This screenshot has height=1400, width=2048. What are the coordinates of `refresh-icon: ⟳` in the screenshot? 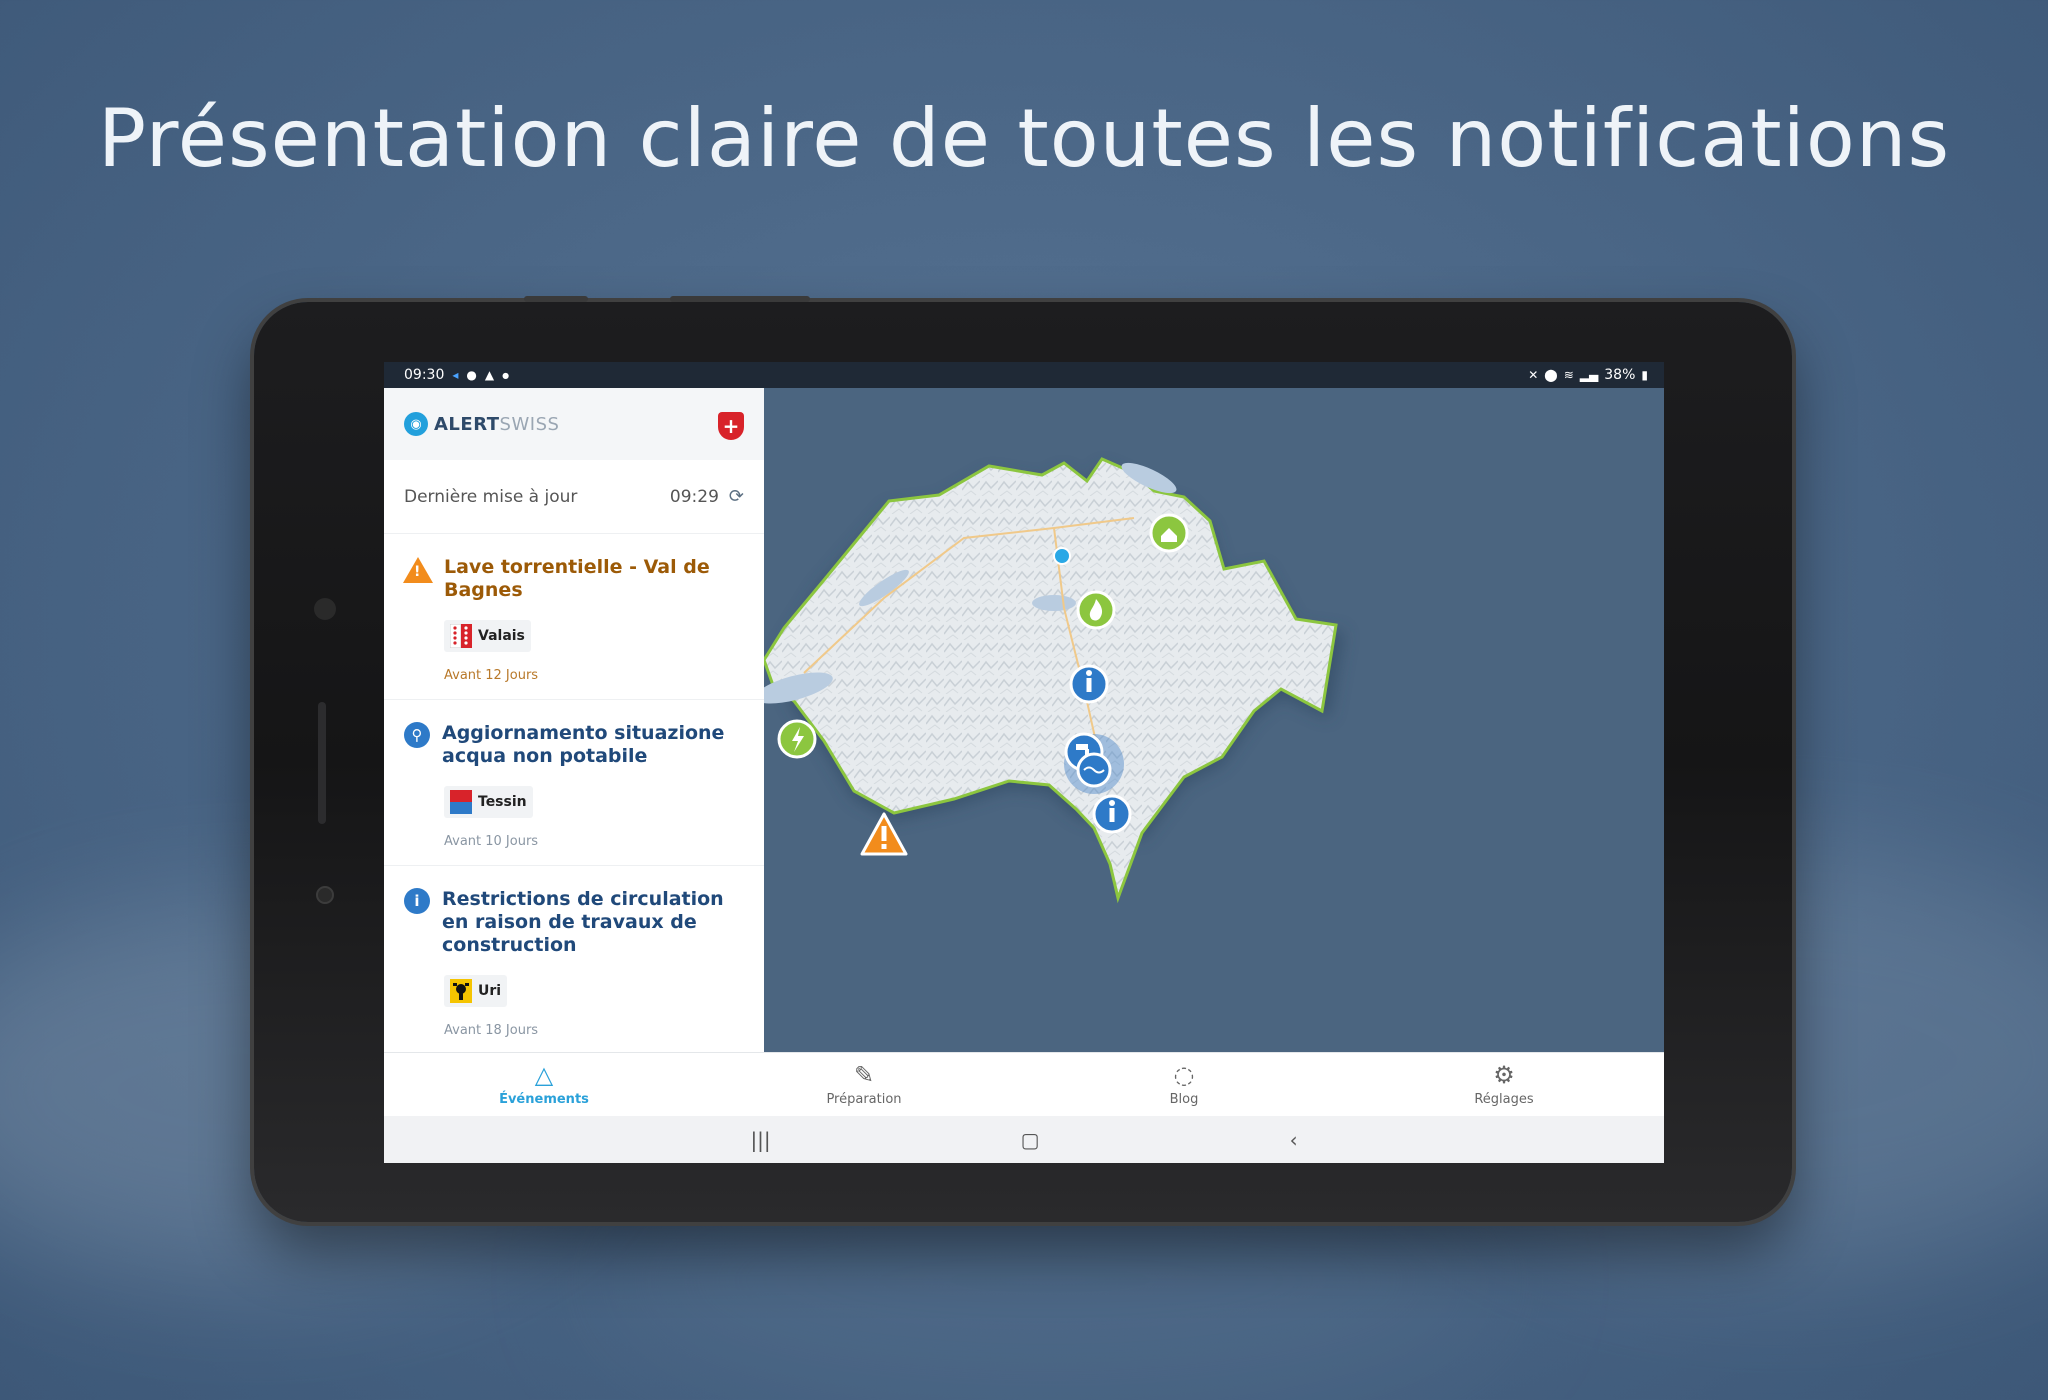 It's located at (736, 496).